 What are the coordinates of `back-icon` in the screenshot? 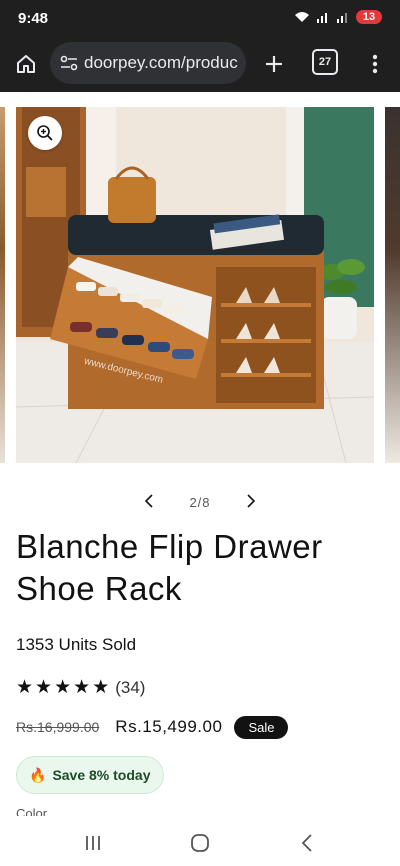 It's located at (306, 843).